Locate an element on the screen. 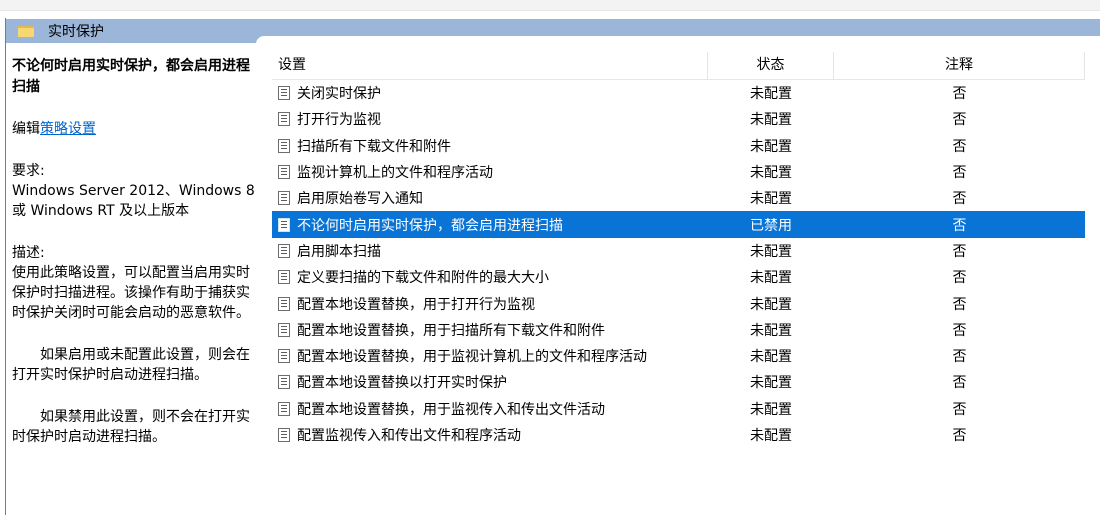  cell-setting: 定义要扫描的下载文件和附件的最大大小 is located at coordinates (490, 277).